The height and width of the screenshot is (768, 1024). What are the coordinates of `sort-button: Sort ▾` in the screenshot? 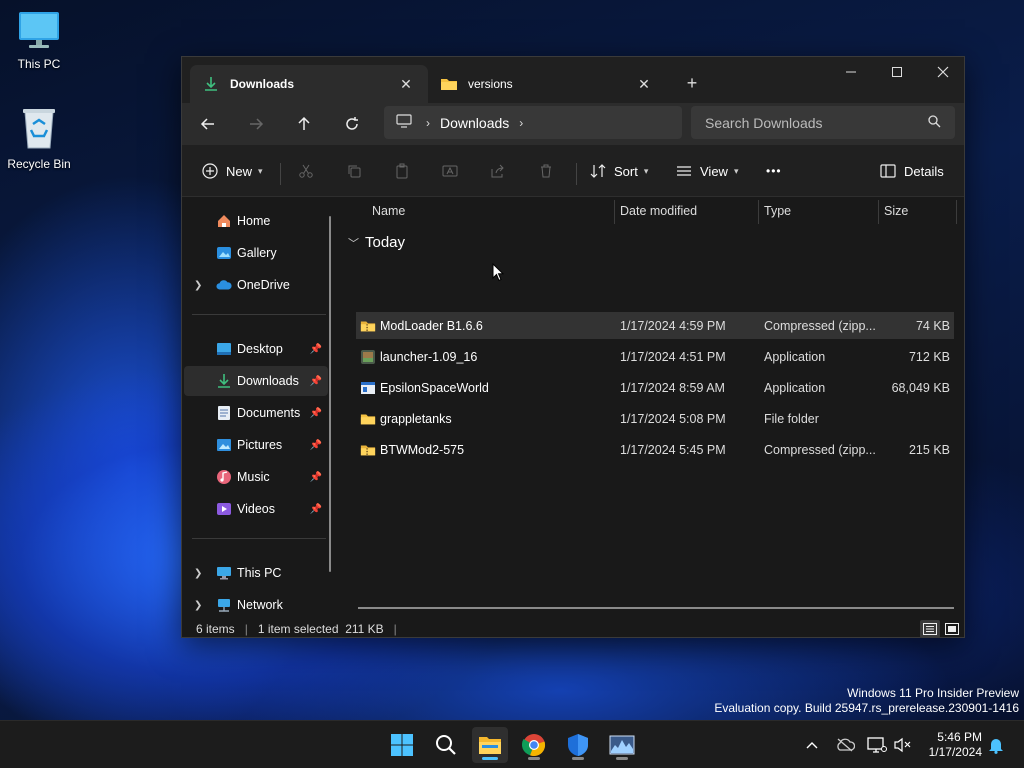 It's located at (619, 171).